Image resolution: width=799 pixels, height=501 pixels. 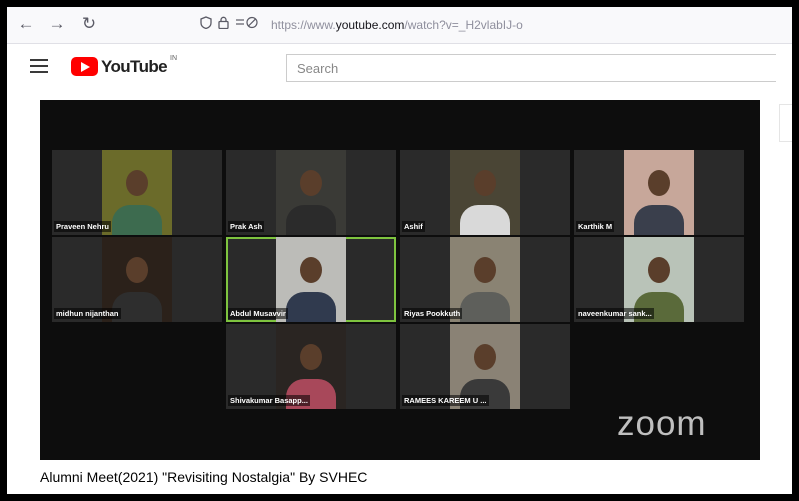 I want to click on reload-icon: ↻, so click(x=89, y=24).